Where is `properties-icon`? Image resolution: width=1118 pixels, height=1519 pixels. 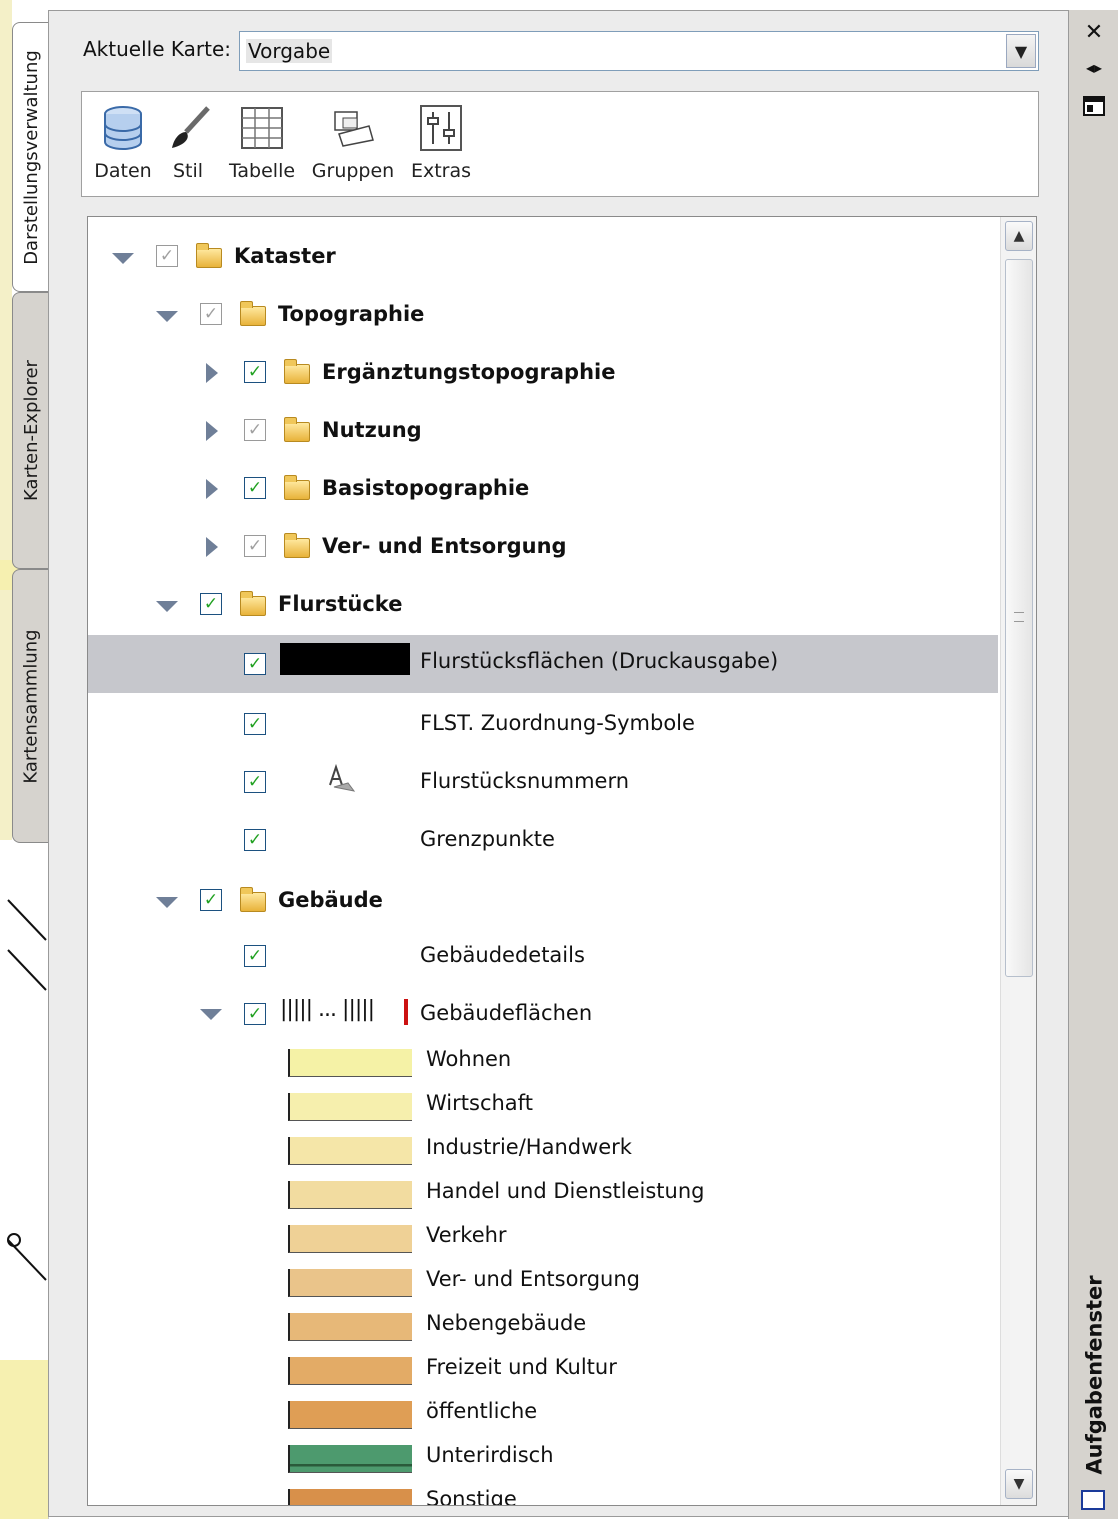
properties-icon is located at coordinates (1093, 109).